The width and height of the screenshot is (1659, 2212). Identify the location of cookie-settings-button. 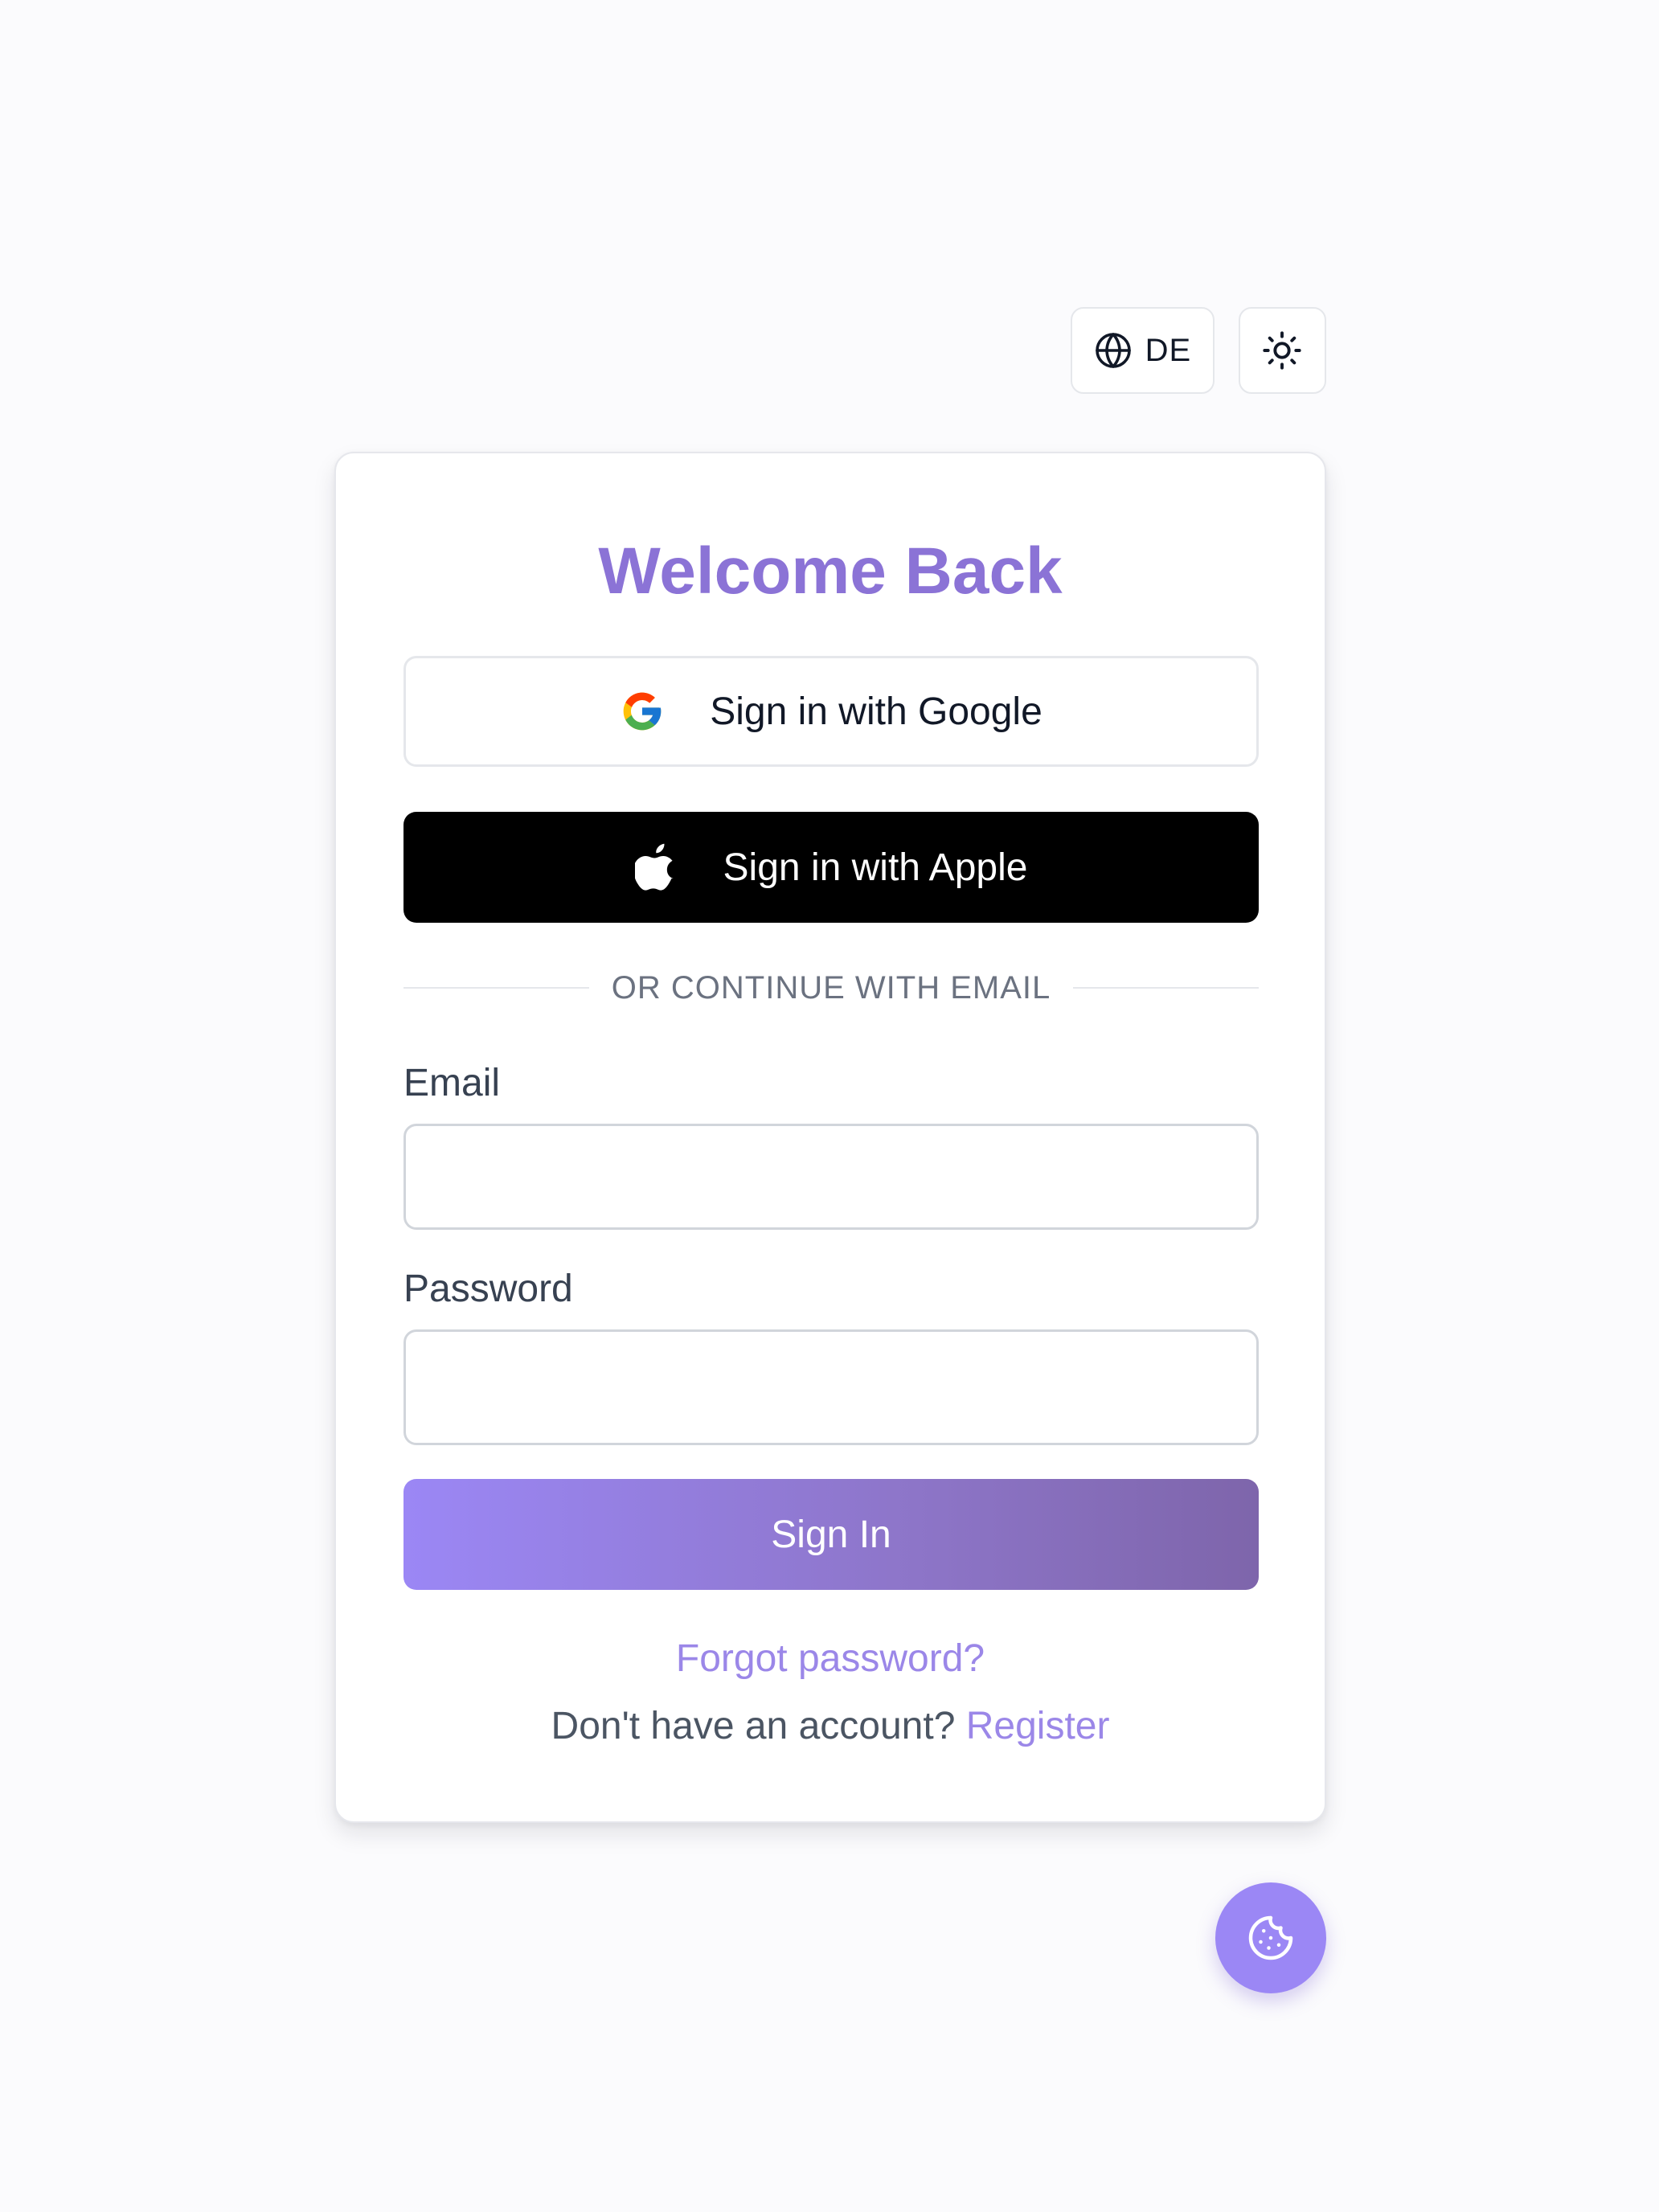
(1270, 1937).